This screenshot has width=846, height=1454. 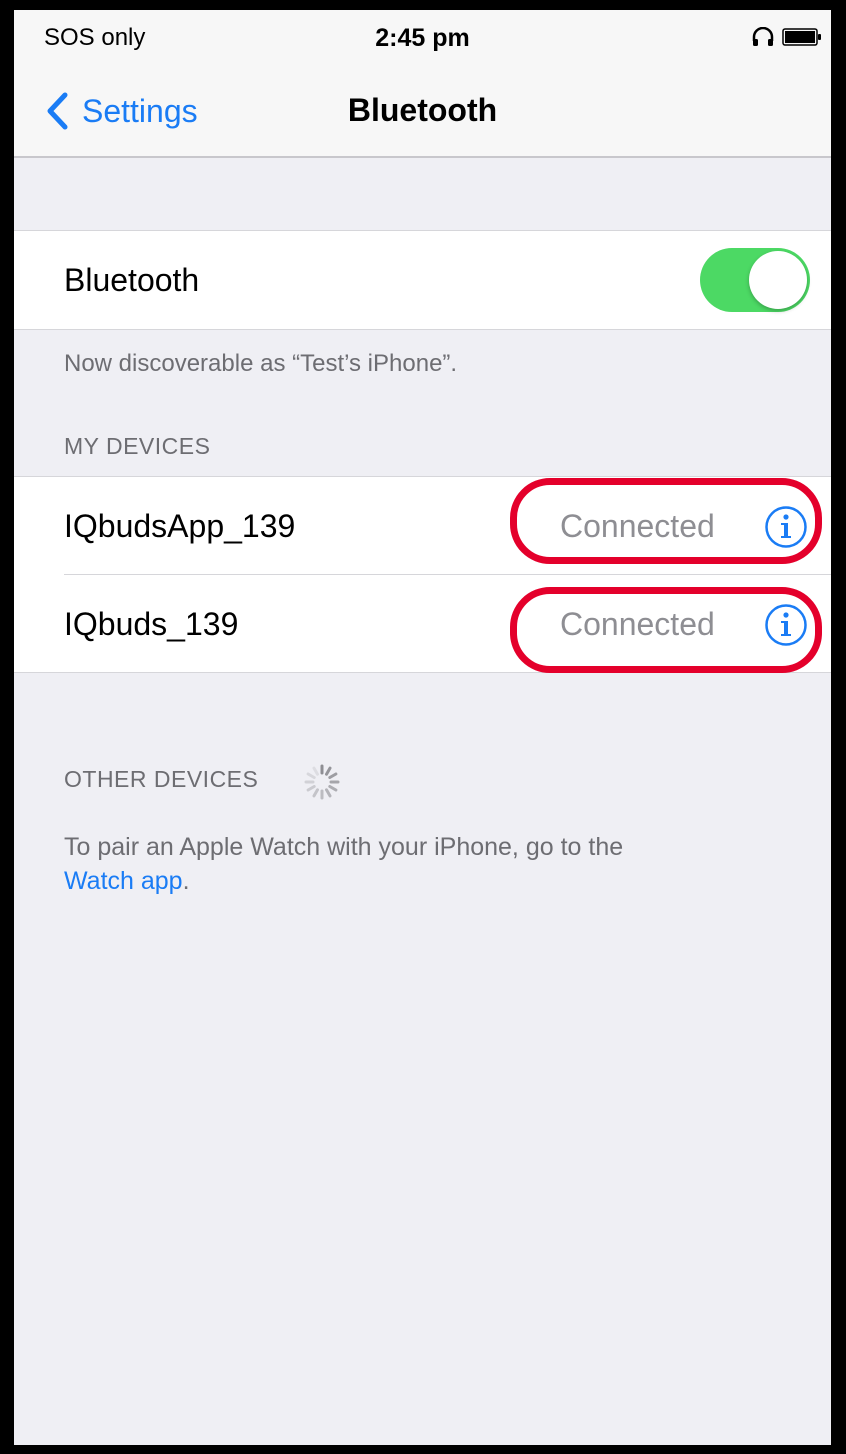 I want to click on status-time: 2:45 pm, so click(x=422, y=38).